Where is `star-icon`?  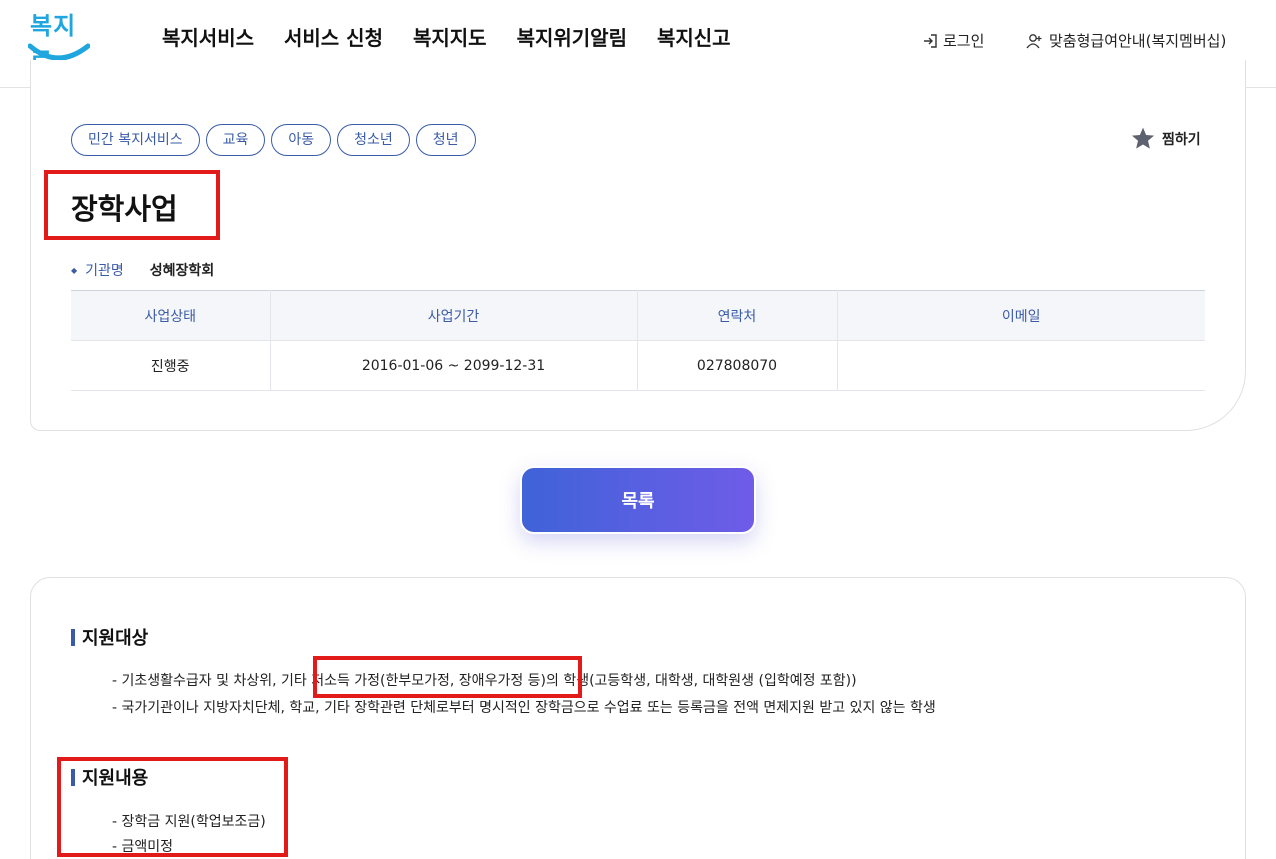
star-icon is located at coordinates (1143, 138).